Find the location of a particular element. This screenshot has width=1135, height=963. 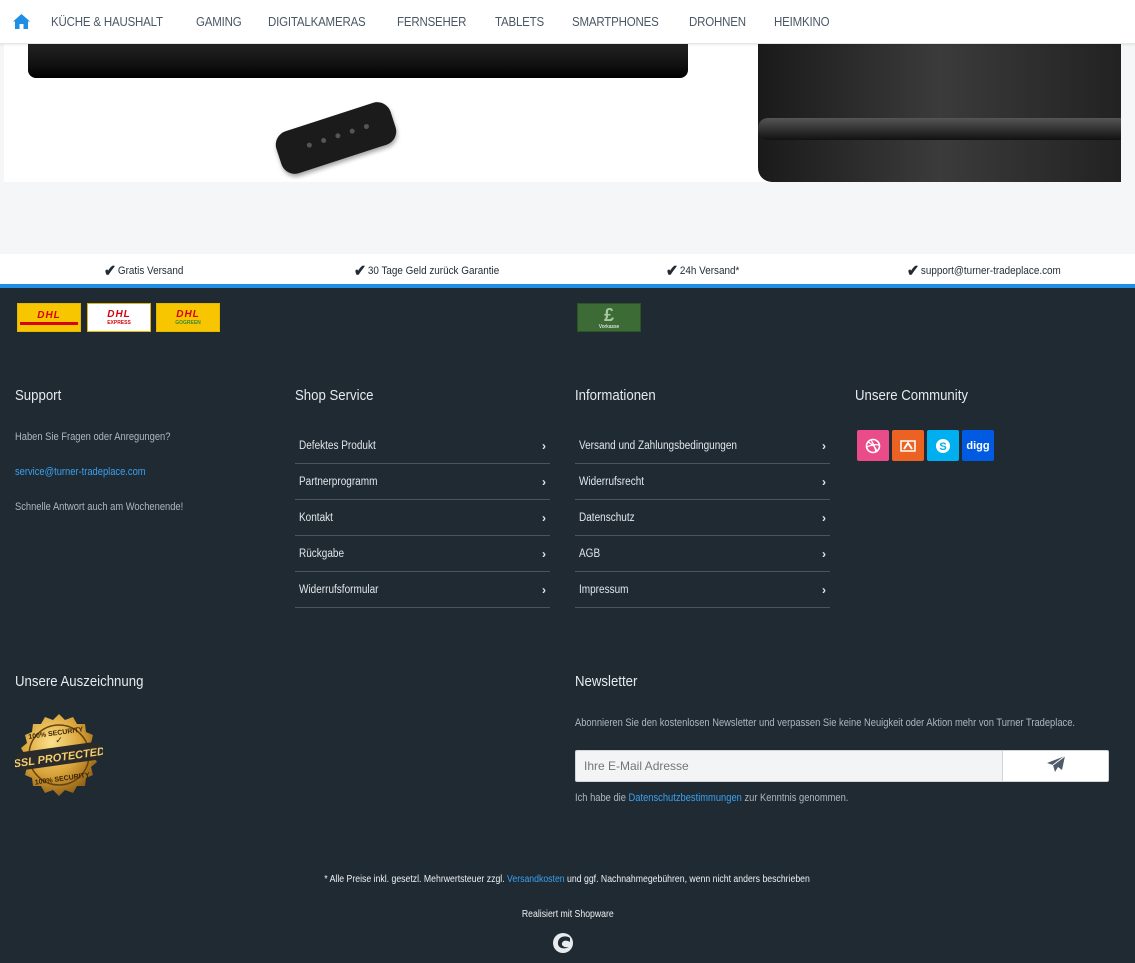

paper-plane-icon is located at coordinates (1056, 766).